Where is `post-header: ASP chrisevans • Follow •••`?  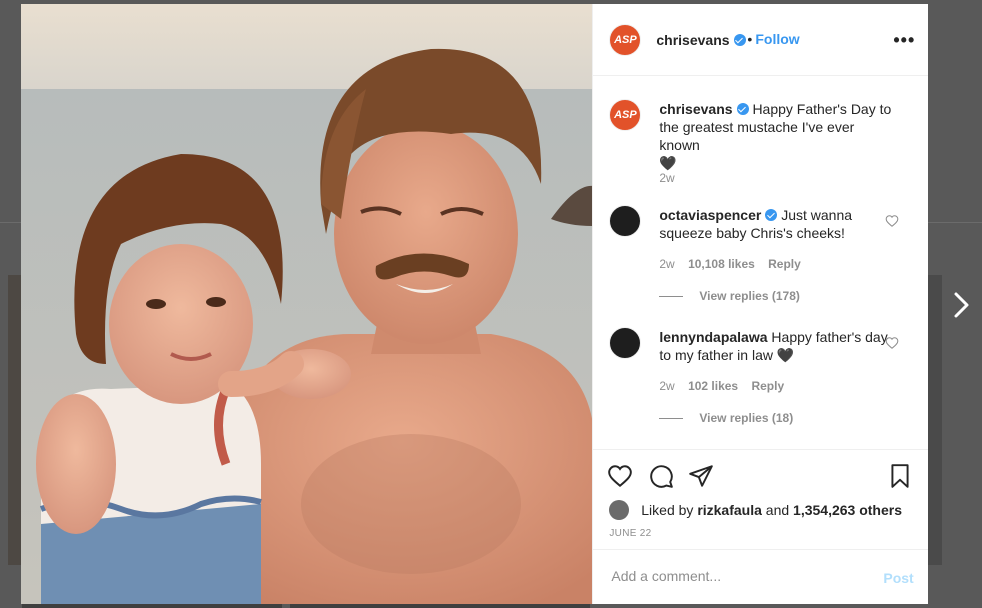
post-header: ASP chrisevans • Follow ••• is located at coordinates (761, 40).